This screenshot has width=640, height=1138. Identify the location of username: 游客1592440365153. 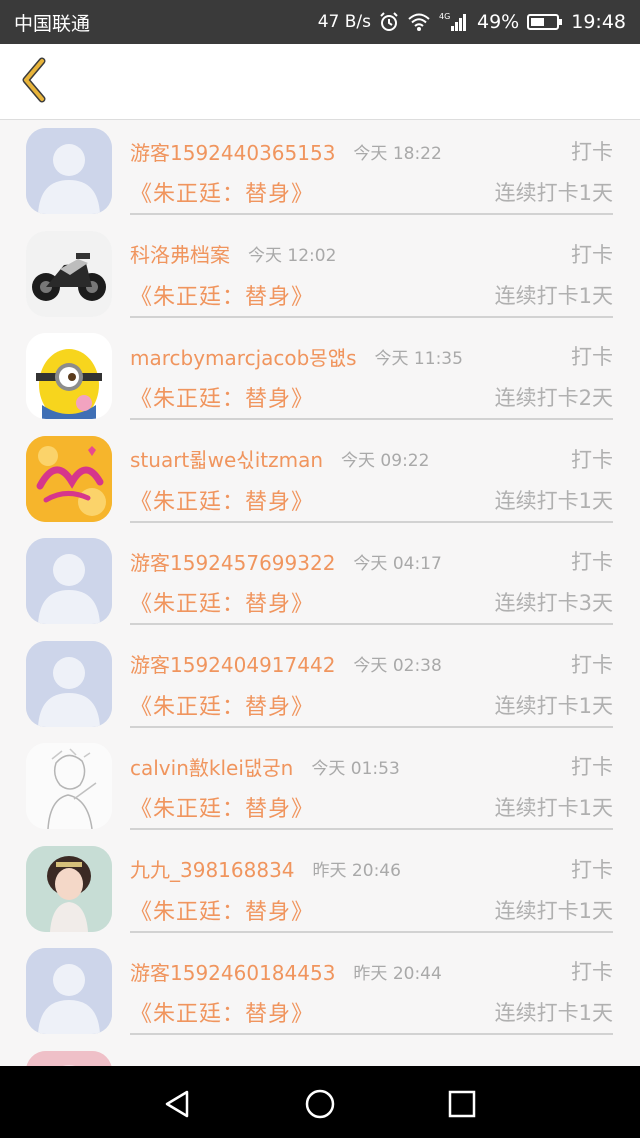
(232, 151).